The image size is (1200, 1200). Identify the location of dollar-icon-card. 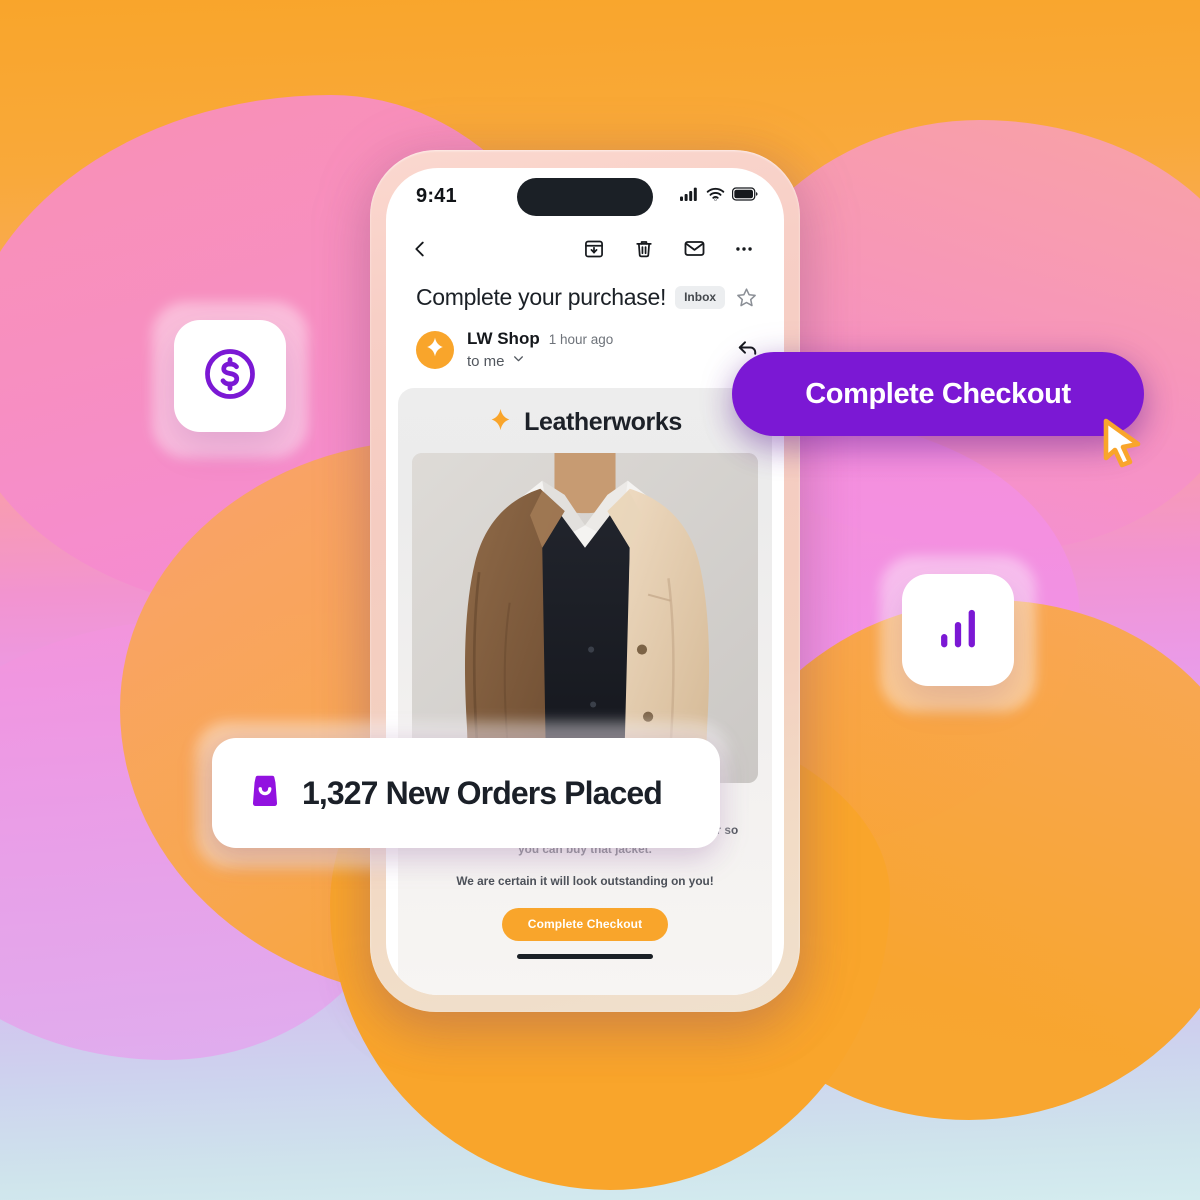
(230, 380).